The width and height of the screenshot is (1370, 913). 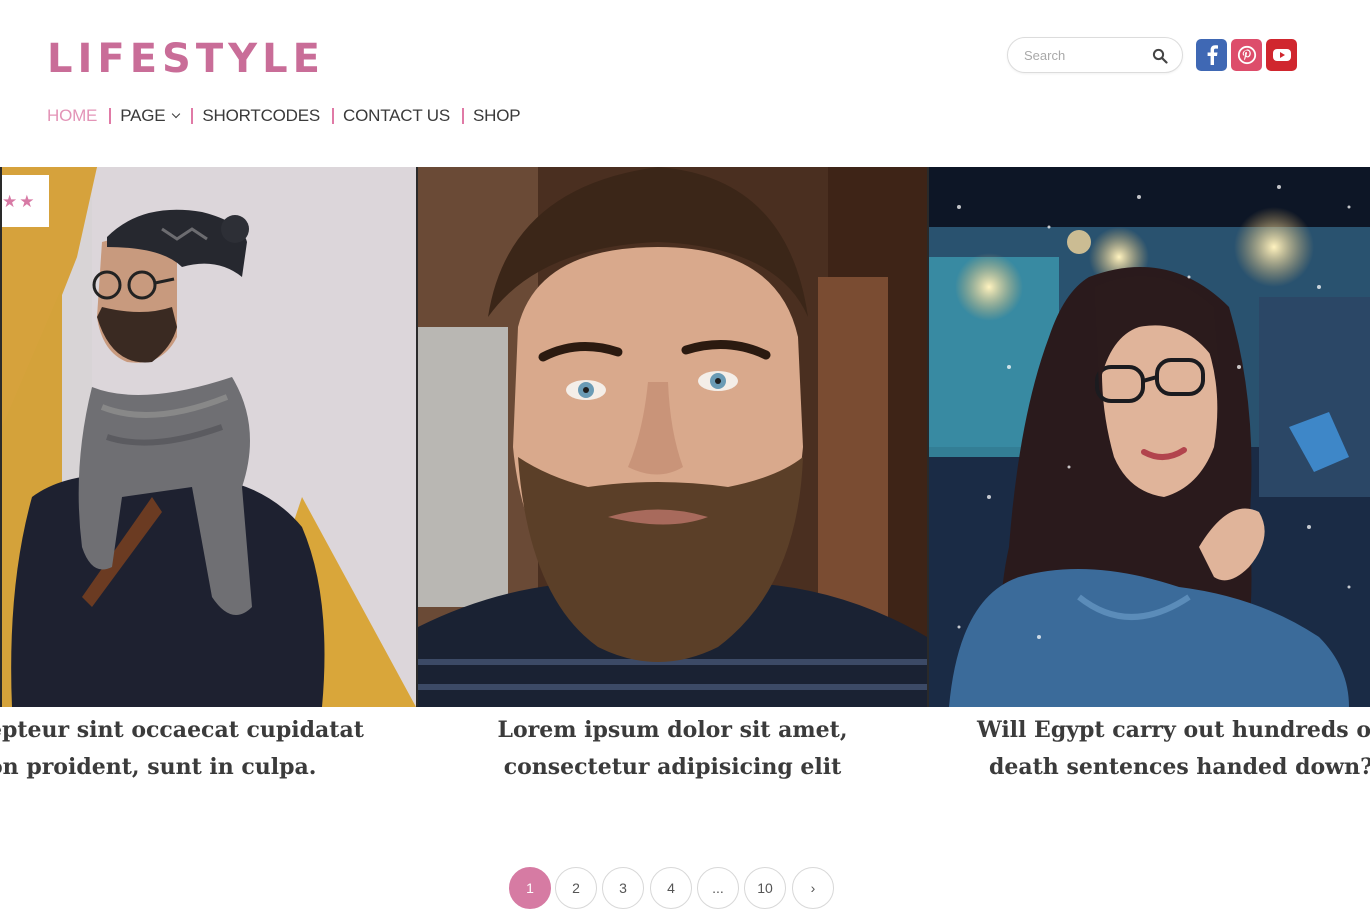 I want to click on pinterest-icon, so click(x=1246, y=55).